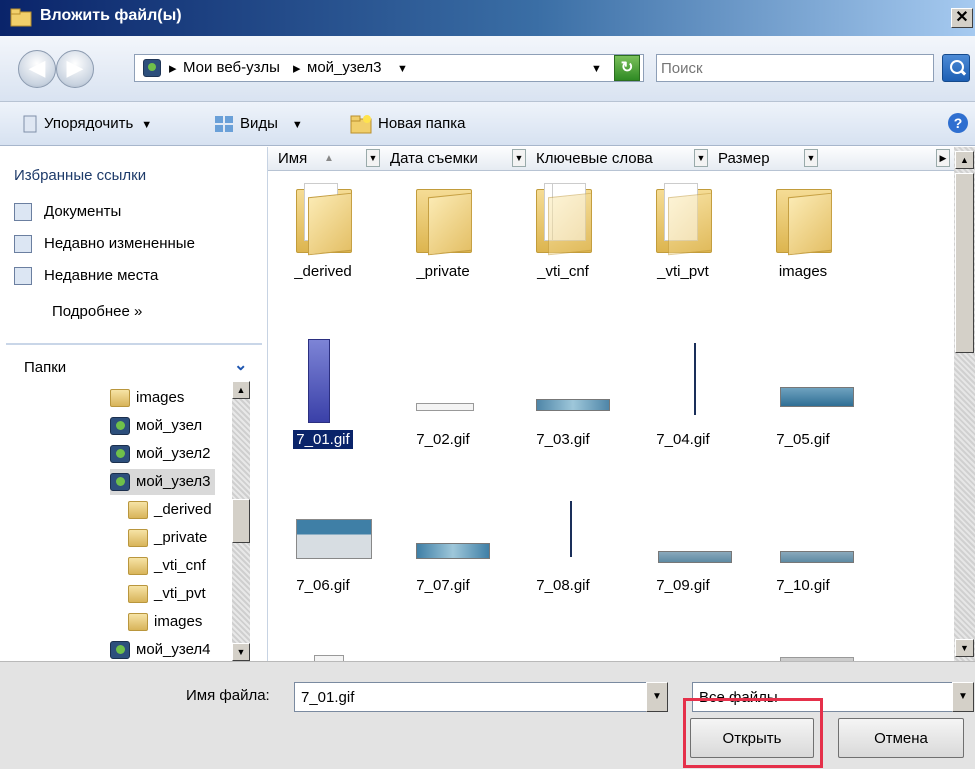 Image resolution: width=975 pixels, height=769 pixels. Describe the element at coordinates (156, 426) in the screenshot. I see `tree-item-site: мой_узел` at that location.